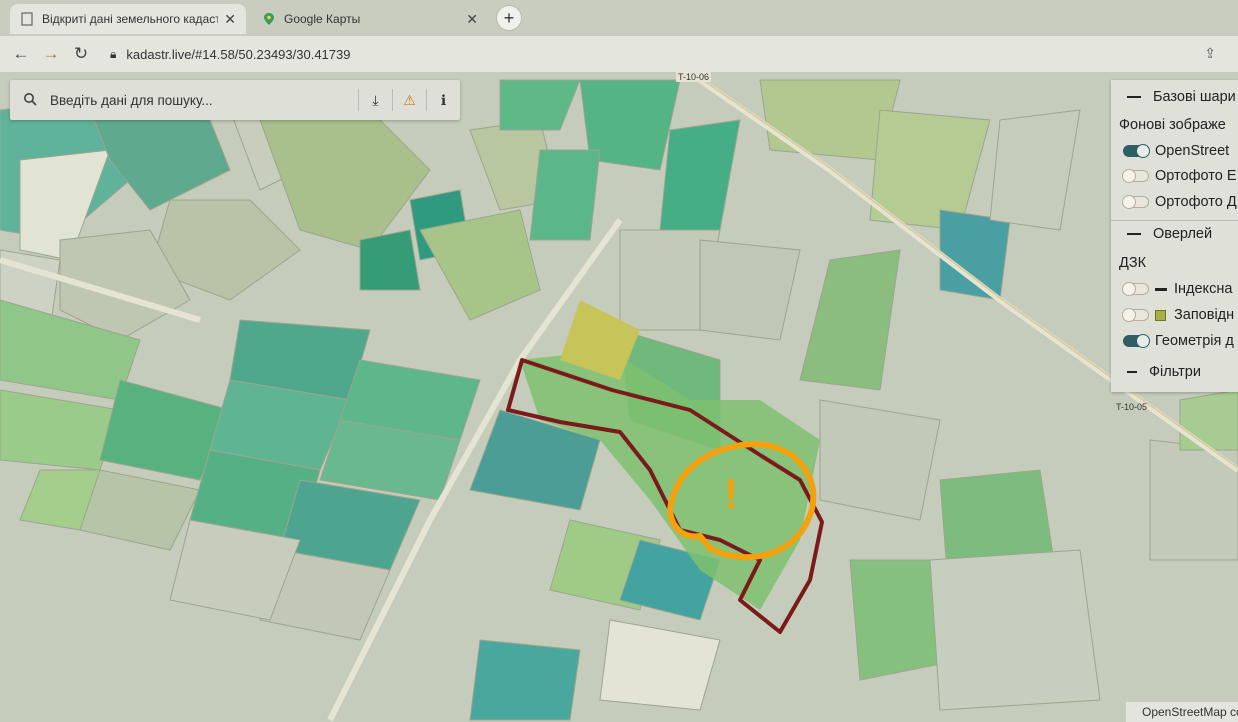  Describe the element at coordinates (375, 100) in the screenshot. I see `download-icon: ⤓` at that location.